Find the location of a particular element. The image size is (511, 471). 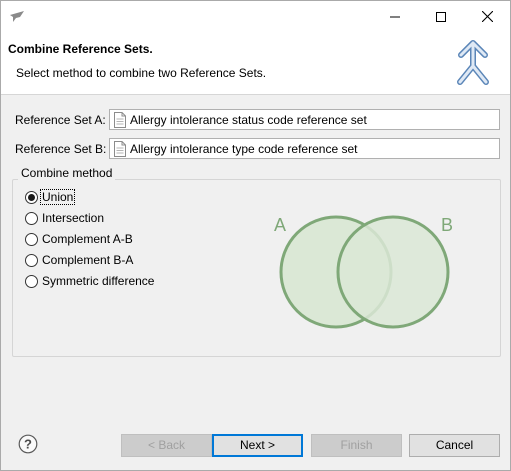

combine-method-label: Combine method is located at coordinates (67, 173).